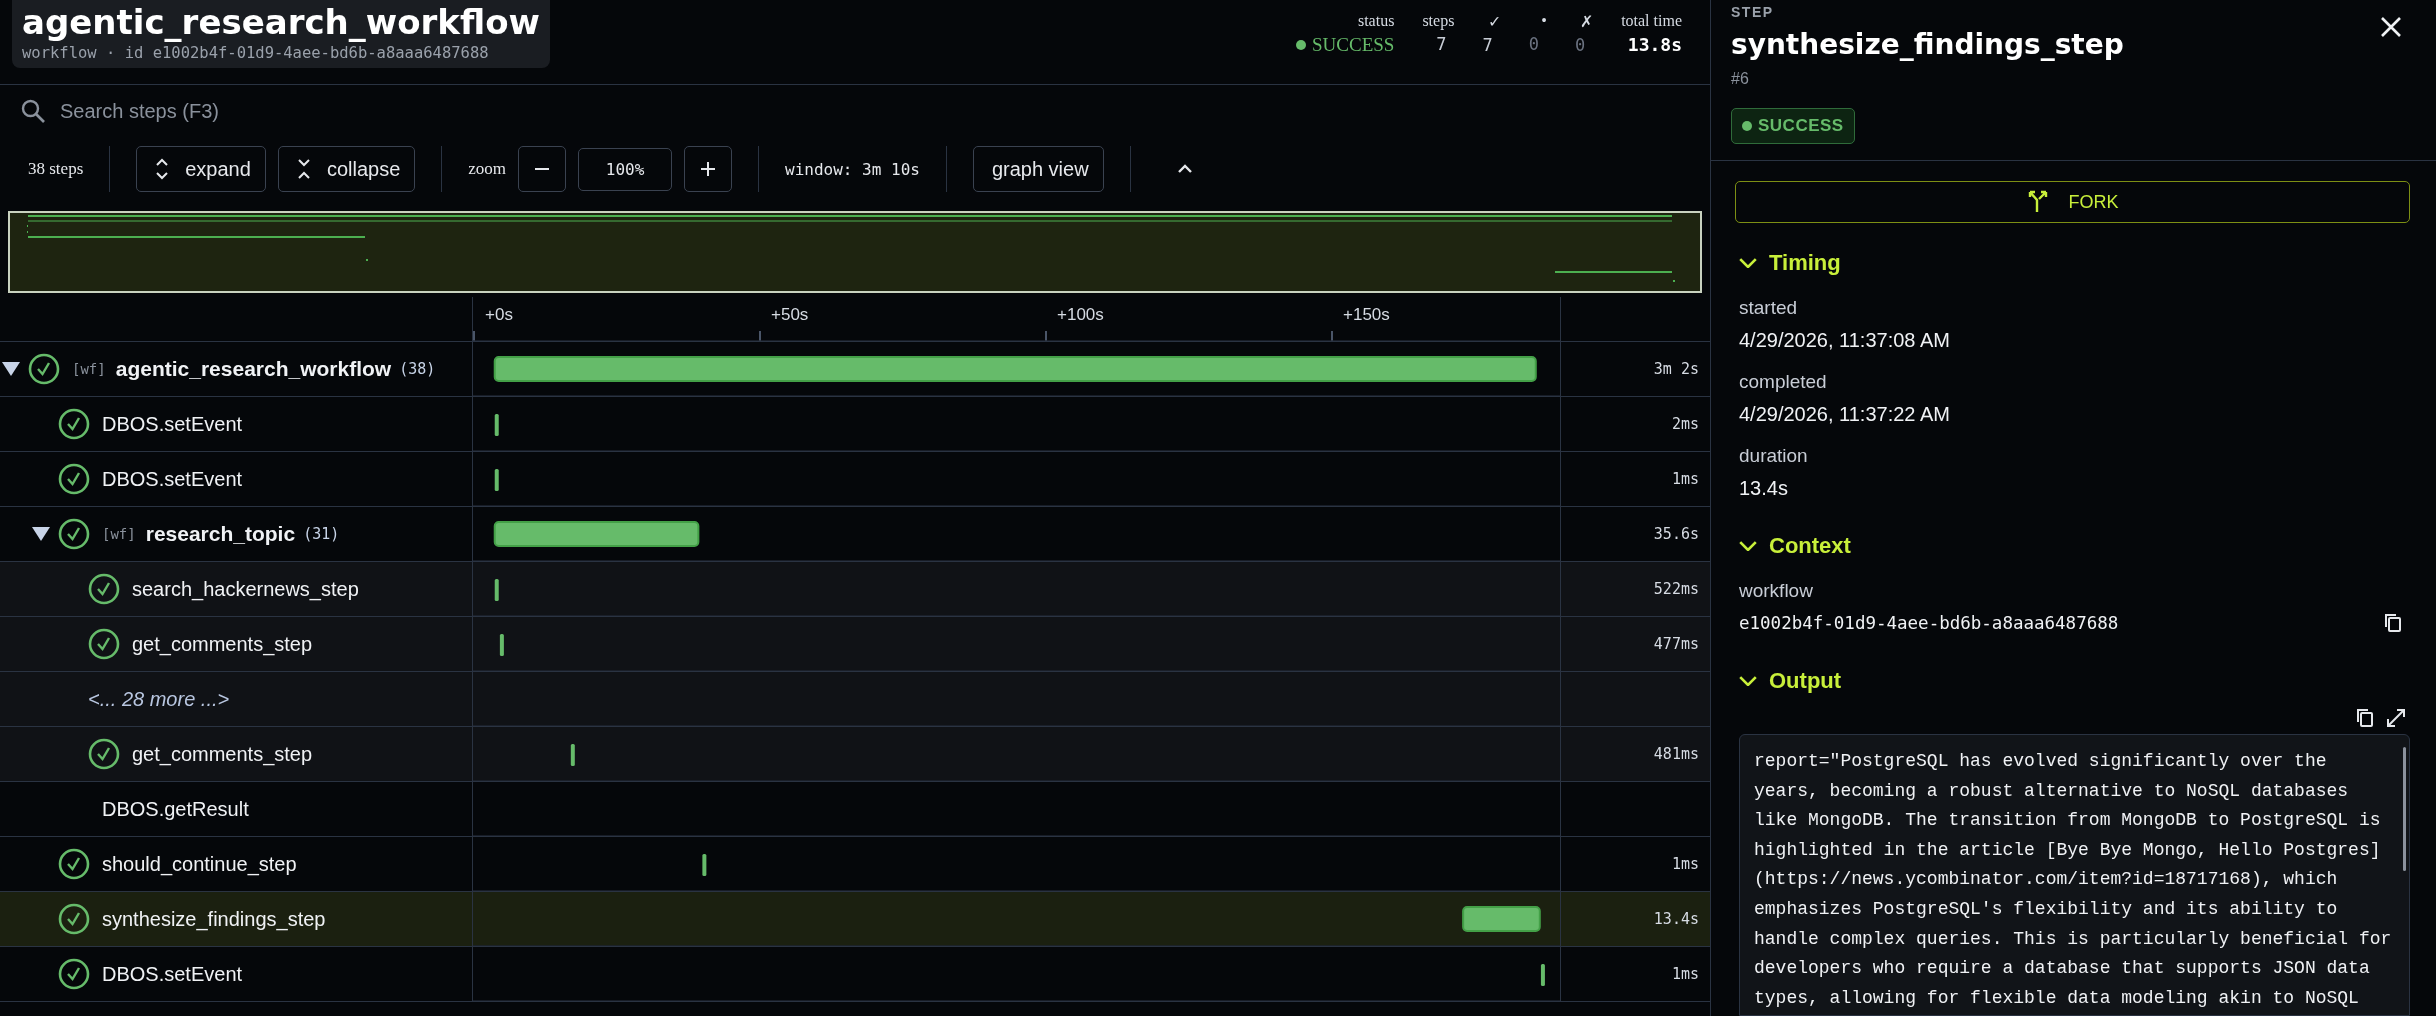 Image resolution: width=2436 pixels, height=1016 pixels. I want to click on zoom-in-button, so click(708, 169).